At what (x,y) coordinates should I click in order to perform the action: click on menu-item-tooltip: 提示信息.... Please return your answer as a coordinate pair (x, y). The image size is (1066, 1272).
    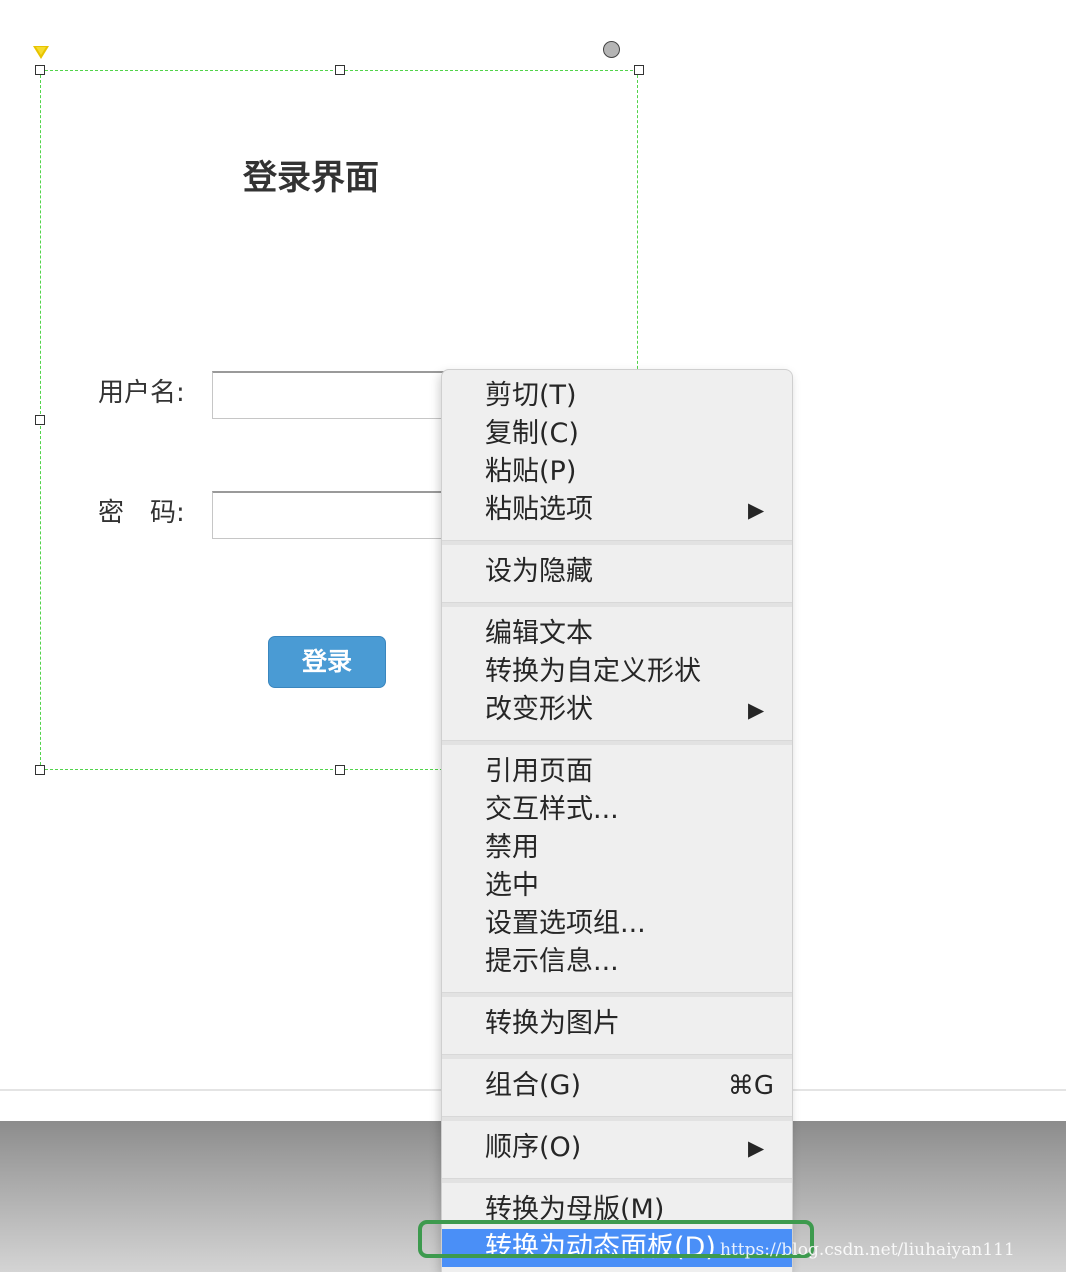
    Looking at the image, I should click on (617, 962).